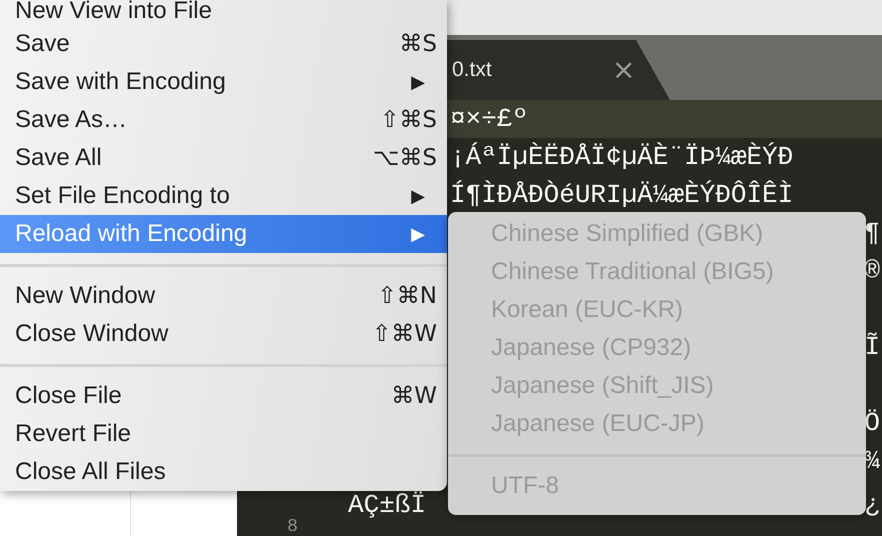 This screenshot has height=536, width=882. Describe the element at coordinates (872, 347) in the screenshot. I see `code-text: Ĩ` at that location.